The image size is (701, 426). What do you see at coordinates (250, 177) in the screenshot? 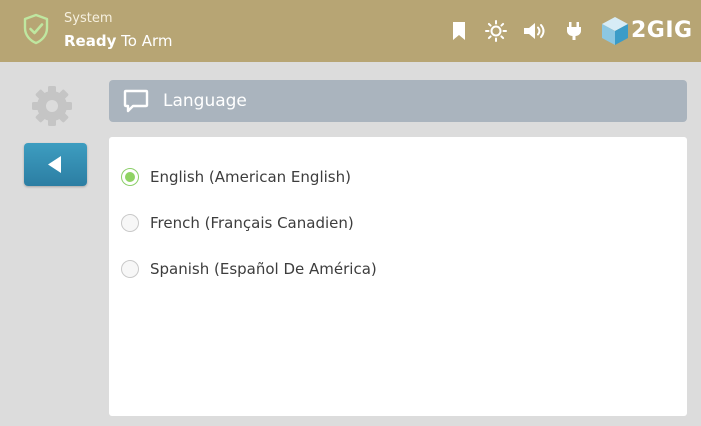
I see `language-label-english: English (American English)` at bounding box center [250, 177].